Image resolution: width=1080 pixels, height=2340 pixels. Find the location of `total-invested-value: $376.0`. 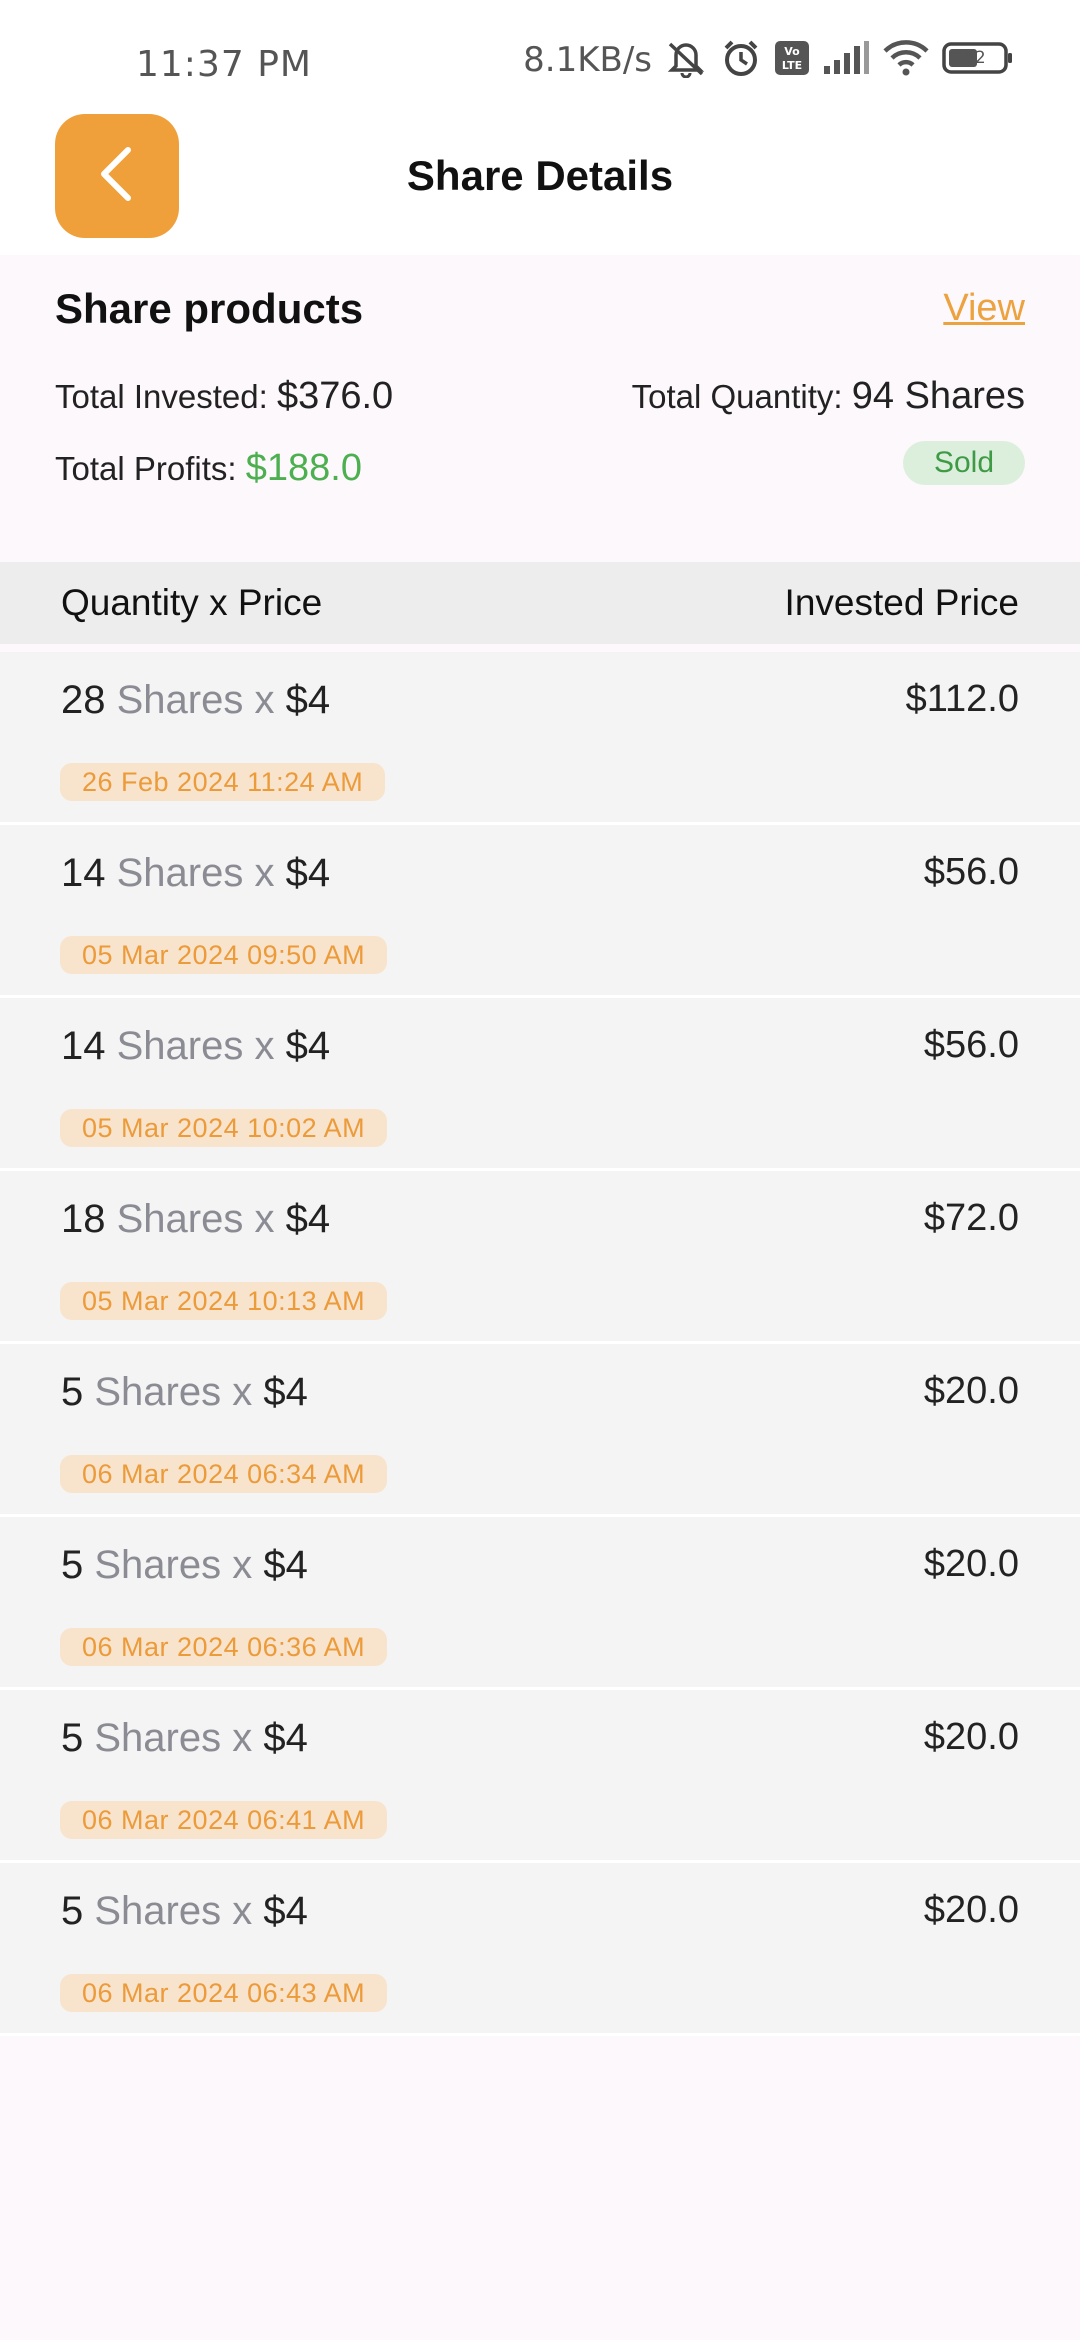

total-invested-value: $376.0 is located at coordinates (335, 396).